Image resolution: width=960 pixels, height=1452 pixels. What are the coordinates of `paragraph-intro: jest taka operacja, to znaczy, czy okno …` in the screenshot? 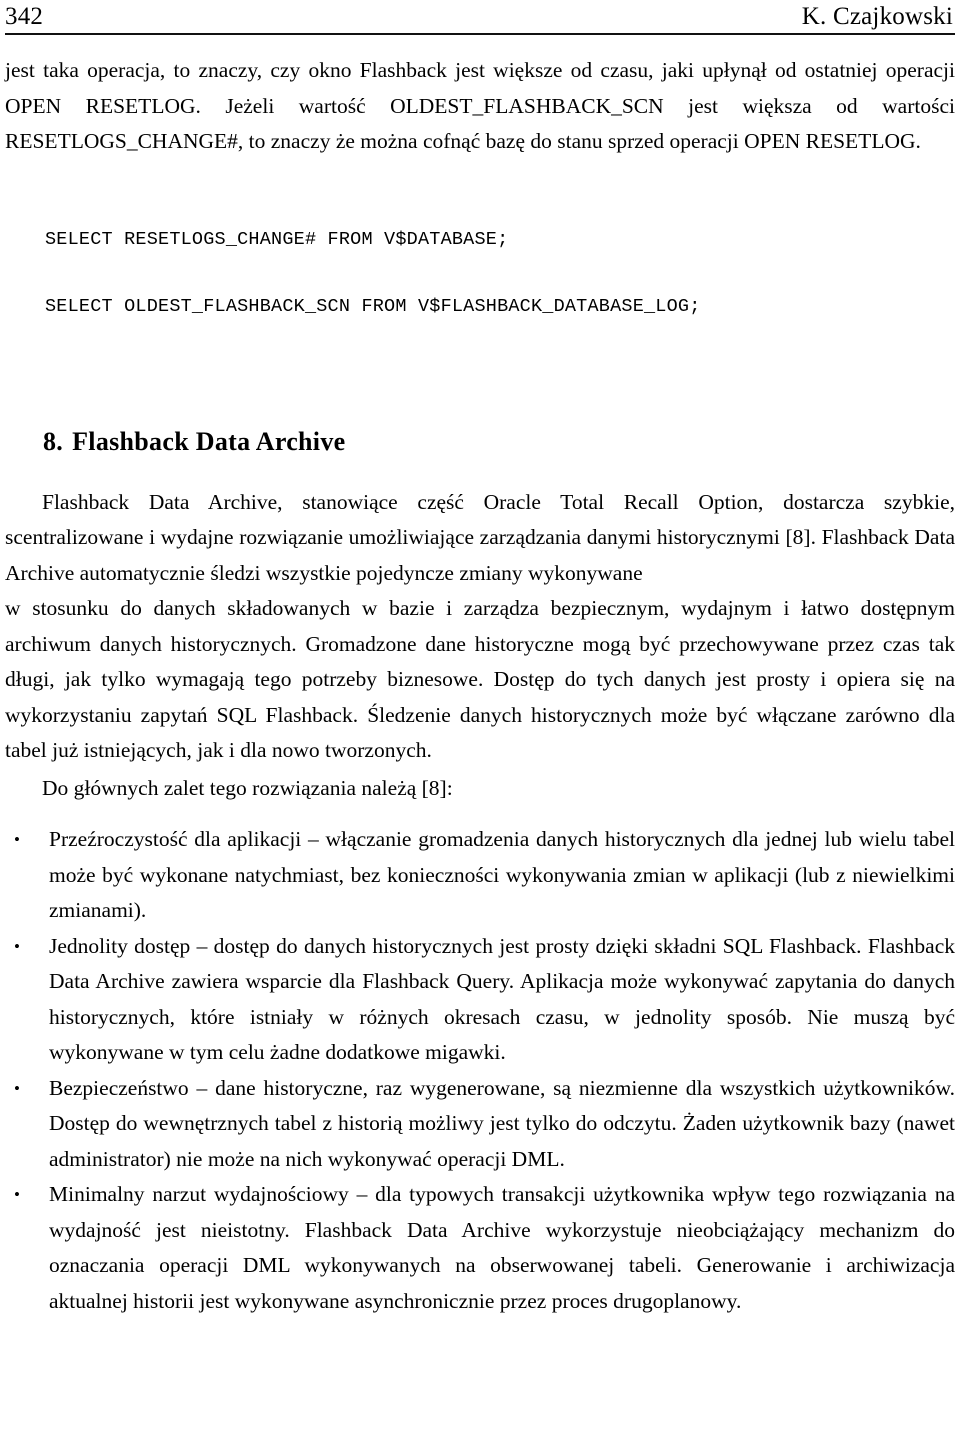 It's located at (480, 105).